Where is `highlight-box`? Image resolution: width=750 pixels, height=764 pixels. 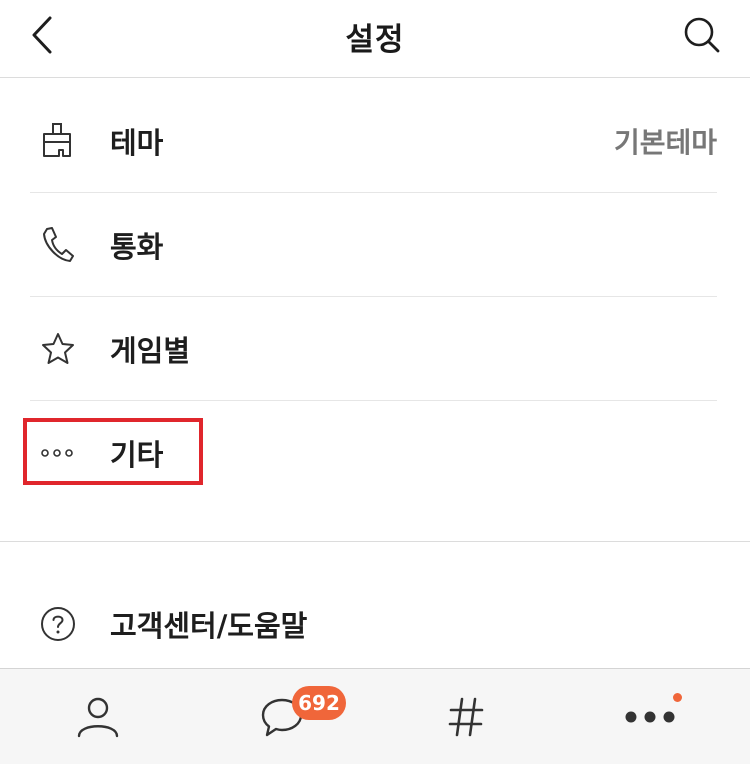
highlight-box is located at coordinates (113, 451).